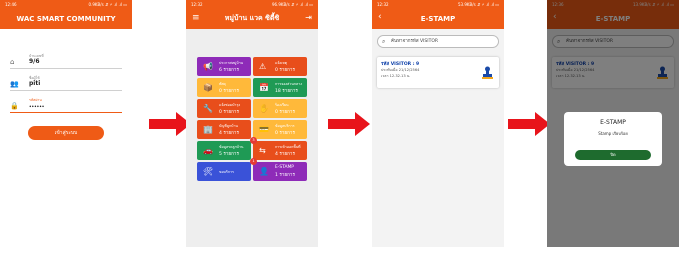 The width and height of the screenshot is (695, 255). I want to click on tile-count: 5 รายการ, so click(229, 154).